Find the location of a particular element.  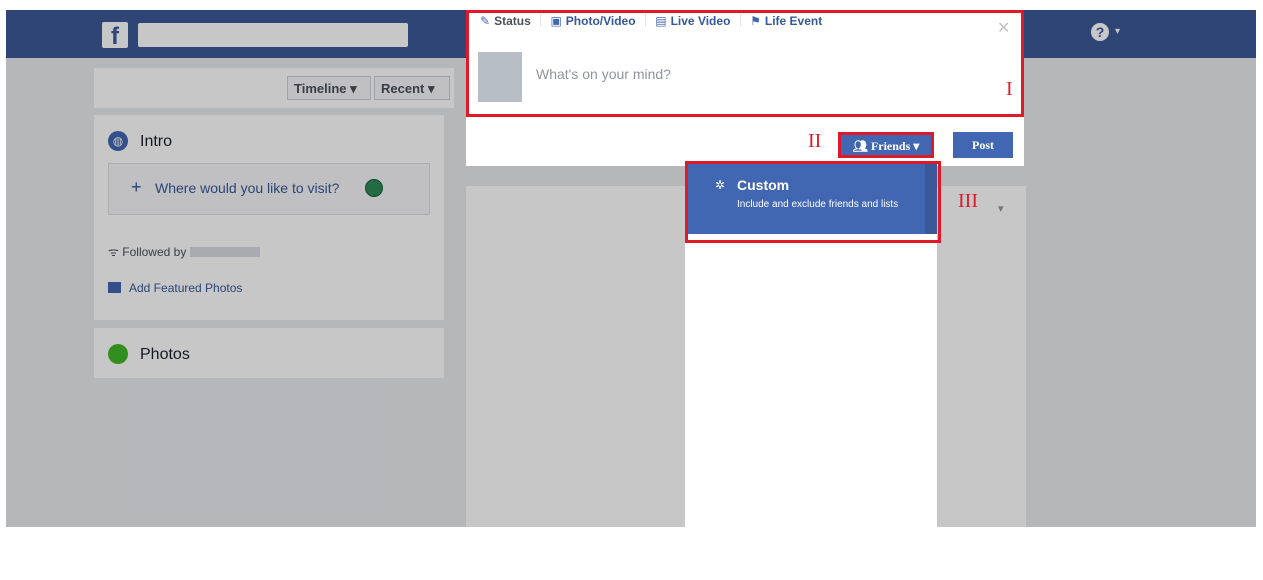

audience-selector-label: Friends ▾ is located at coordinates (895, 146).